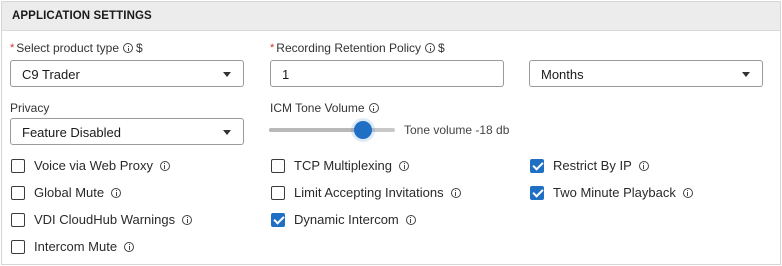 The height and width of the screenshot is (266, 782). Describe the element at coordinates (369, 192) in the screenshot. I see `checkbox-label: Limit Accepting Invitations` at that location.